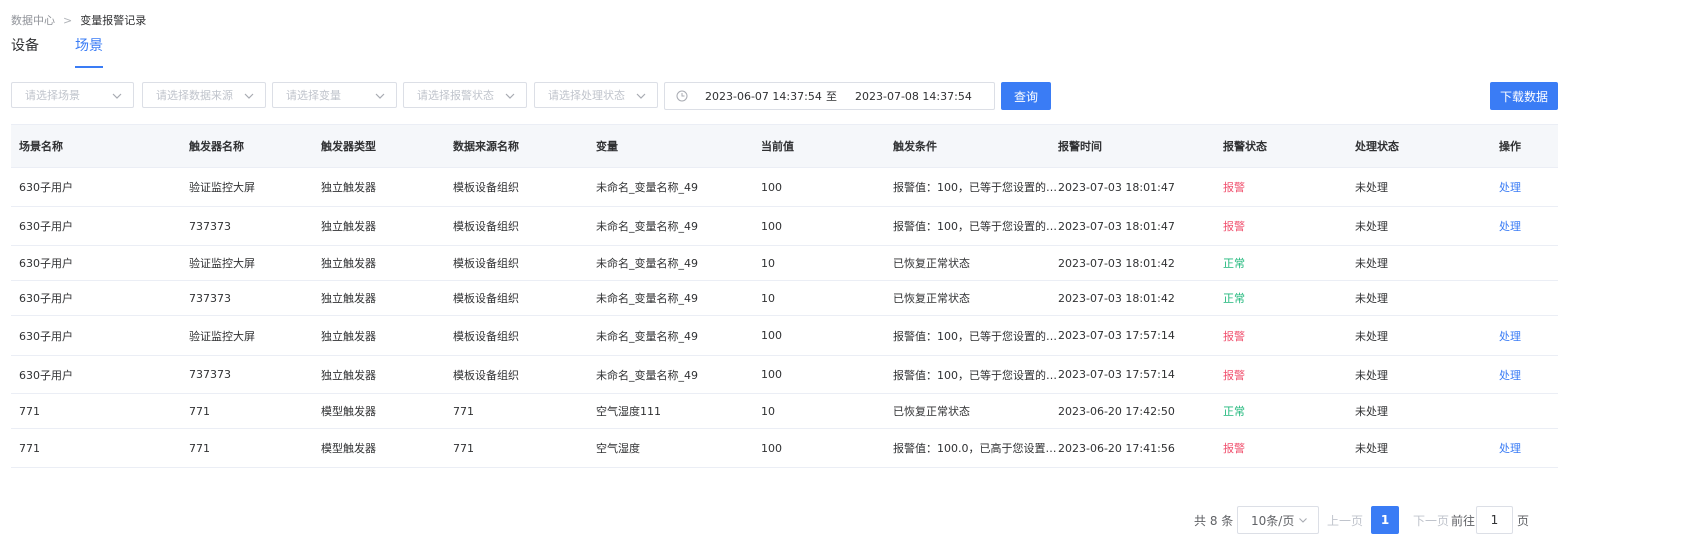 The height and width of the screenshot is (552, 1708). I want to click on header-variable: 变量, so click(607, 146).